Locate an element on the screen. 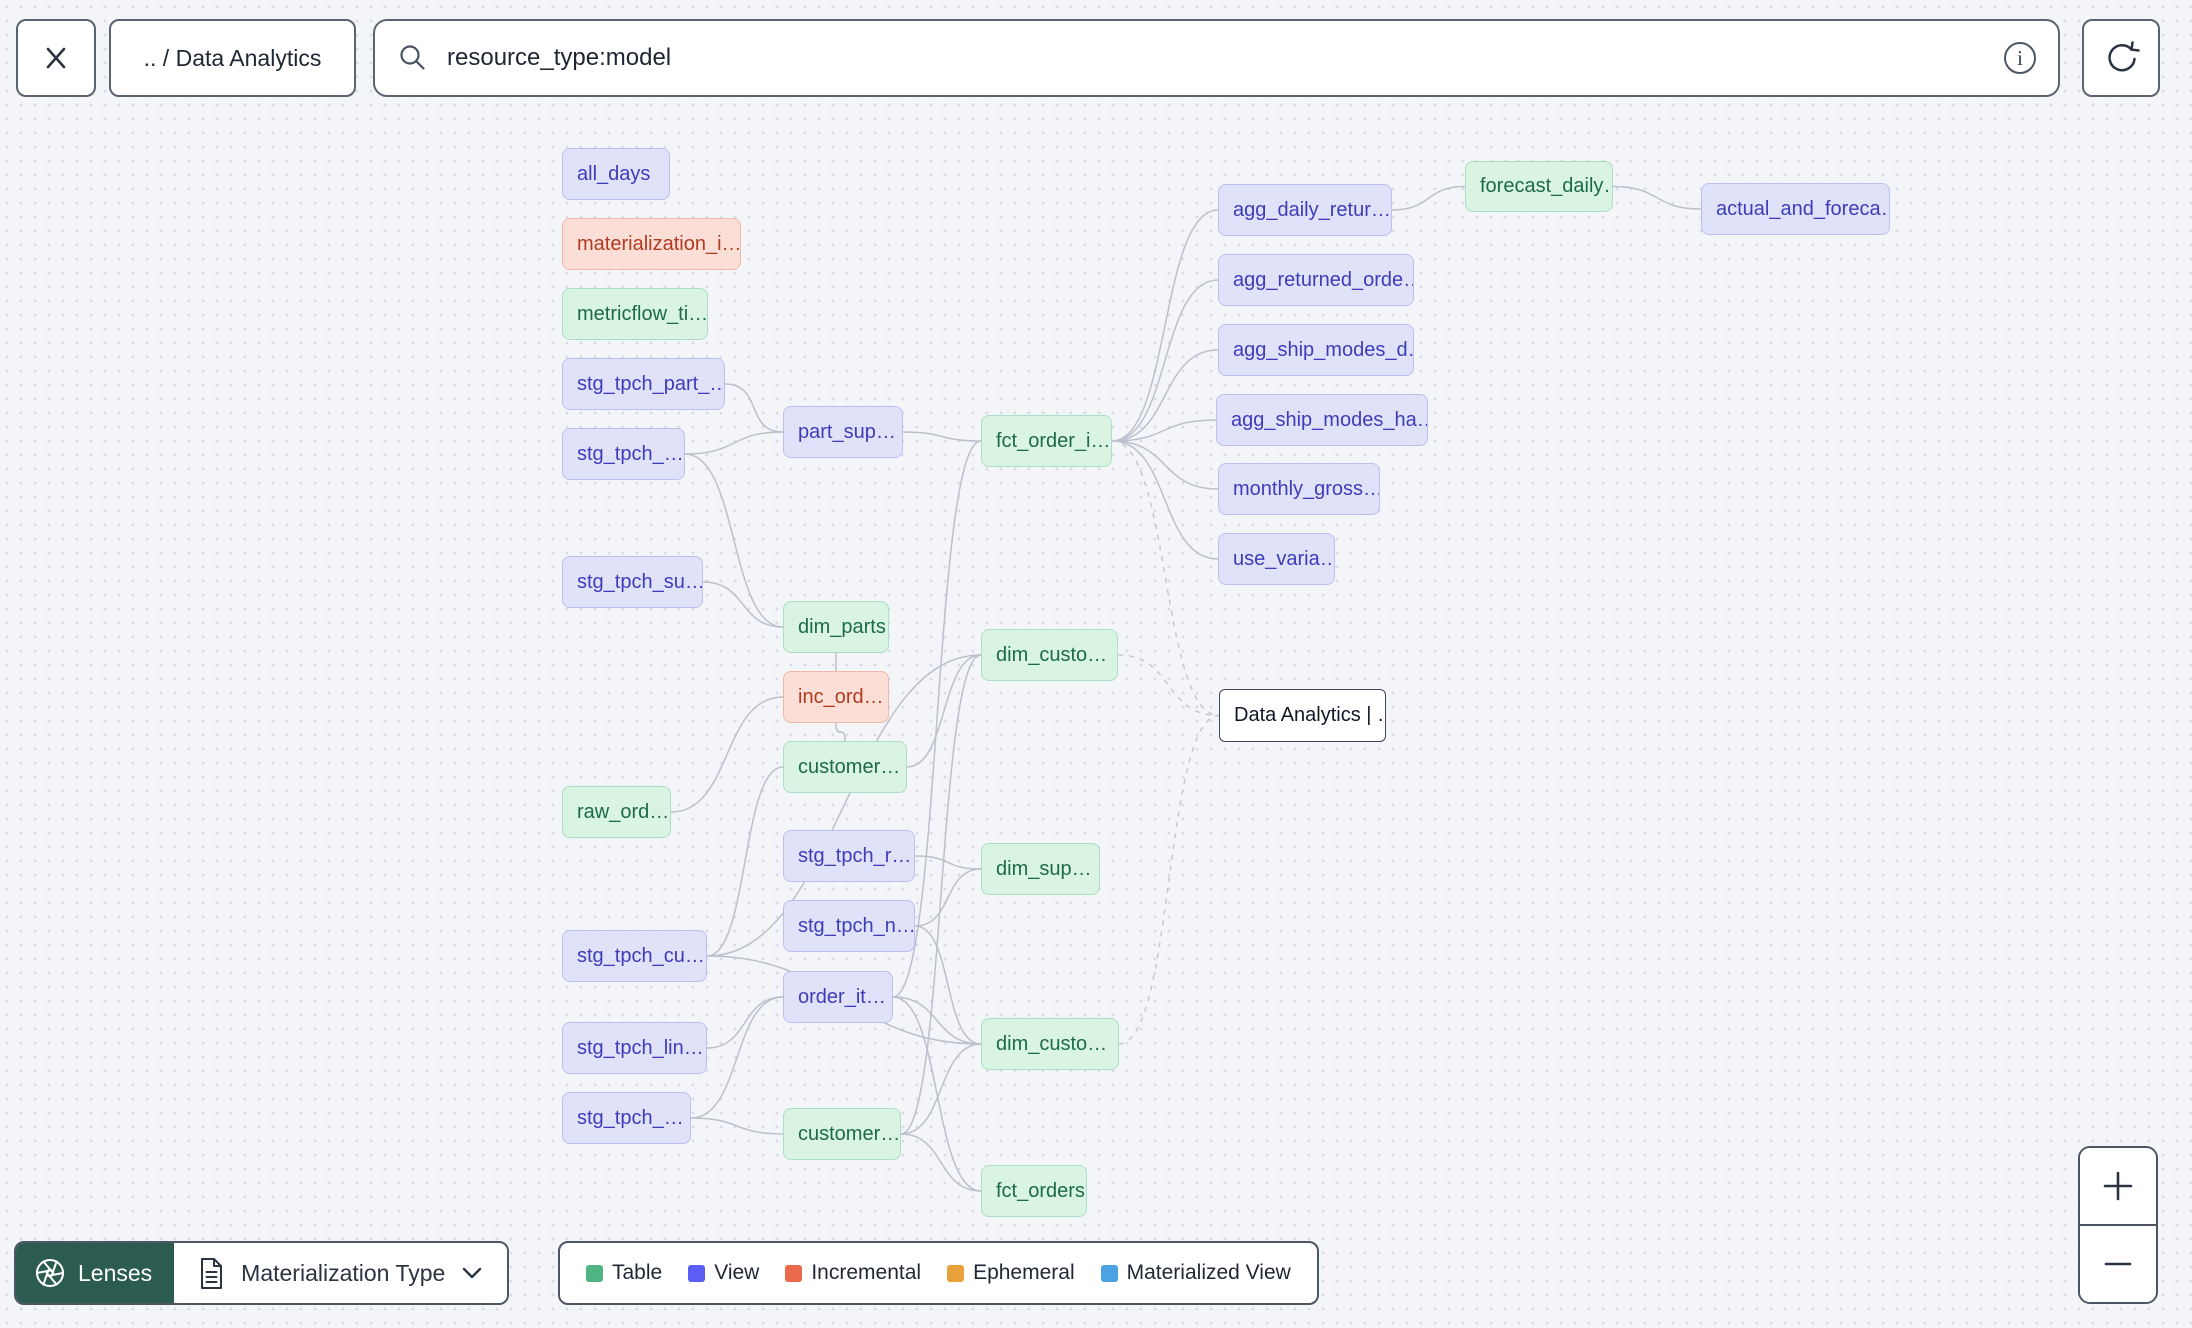  legend-item-table: Table is located at coordinates (624, 1273).